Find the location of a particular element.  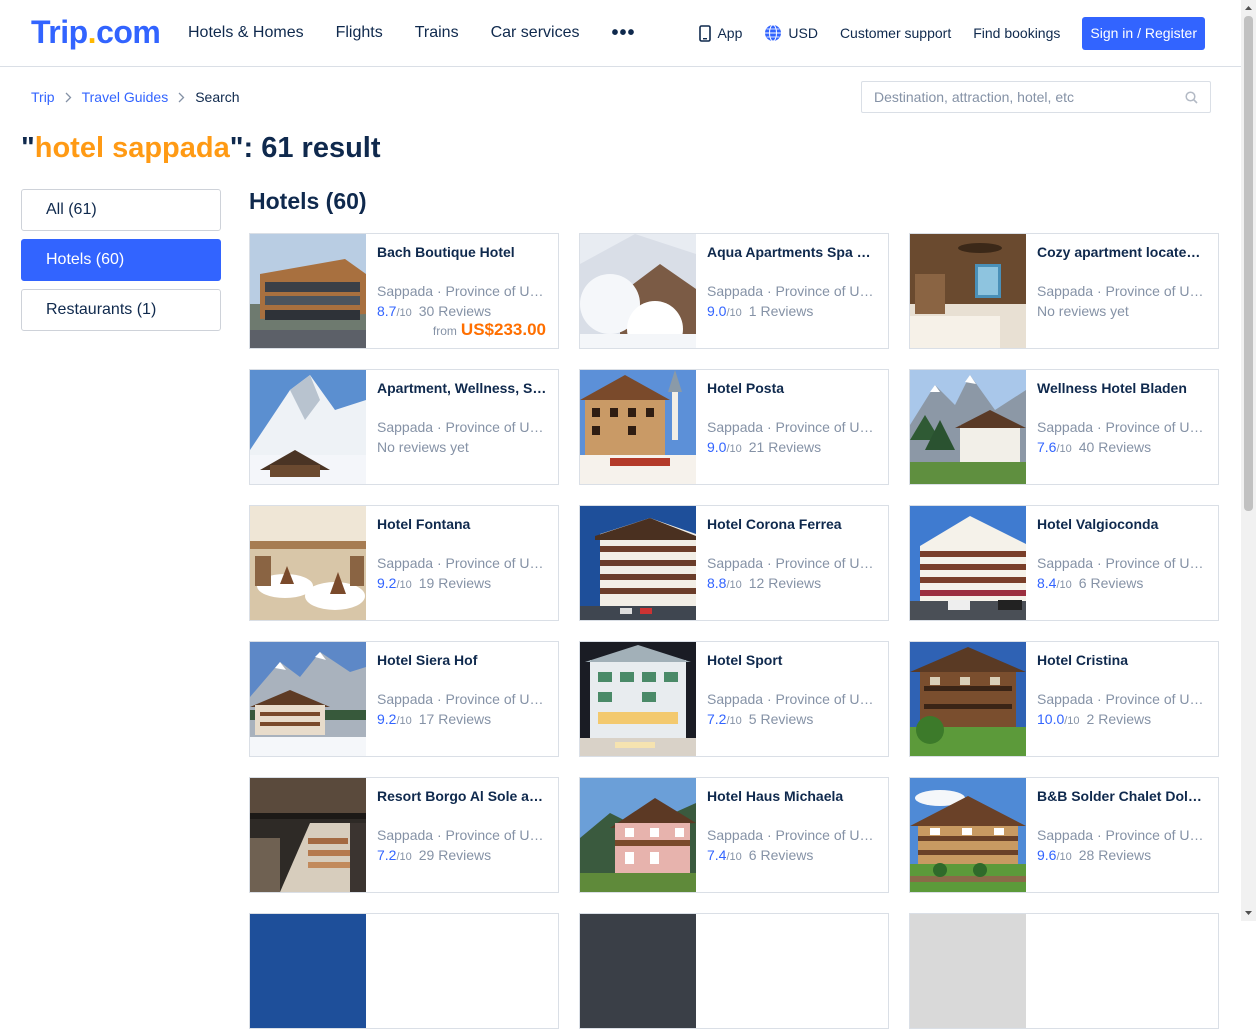

filter-hotels: Hotels (60) is located at coordinates (121, 260).